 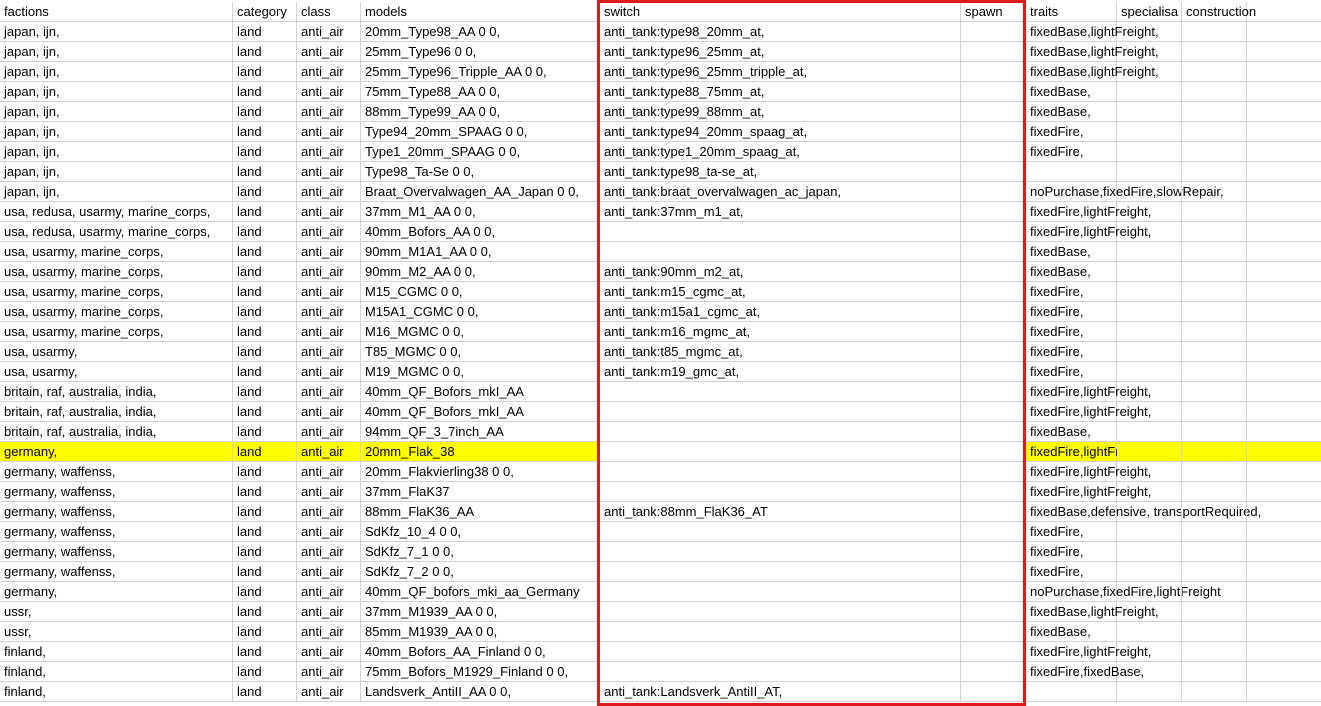 I want to click on cell-traits: fixedFire,fixedBase,, so click(x=1085, y=672).